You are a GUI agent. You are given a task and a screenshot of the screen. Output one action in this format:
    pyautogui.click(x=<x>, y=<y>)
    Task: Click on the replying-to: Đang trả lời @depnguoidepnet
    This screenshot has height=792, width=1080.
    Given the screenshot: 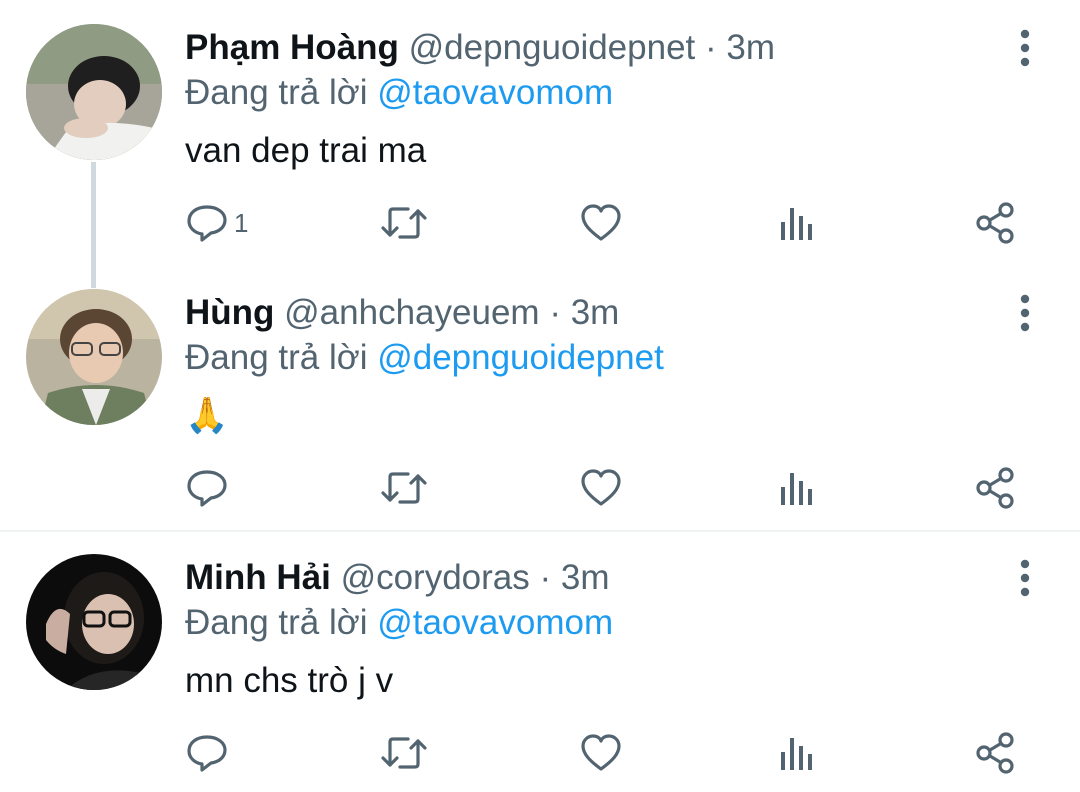 What is the action you would take?
    pyautogui.click(x=424, y=358)
    